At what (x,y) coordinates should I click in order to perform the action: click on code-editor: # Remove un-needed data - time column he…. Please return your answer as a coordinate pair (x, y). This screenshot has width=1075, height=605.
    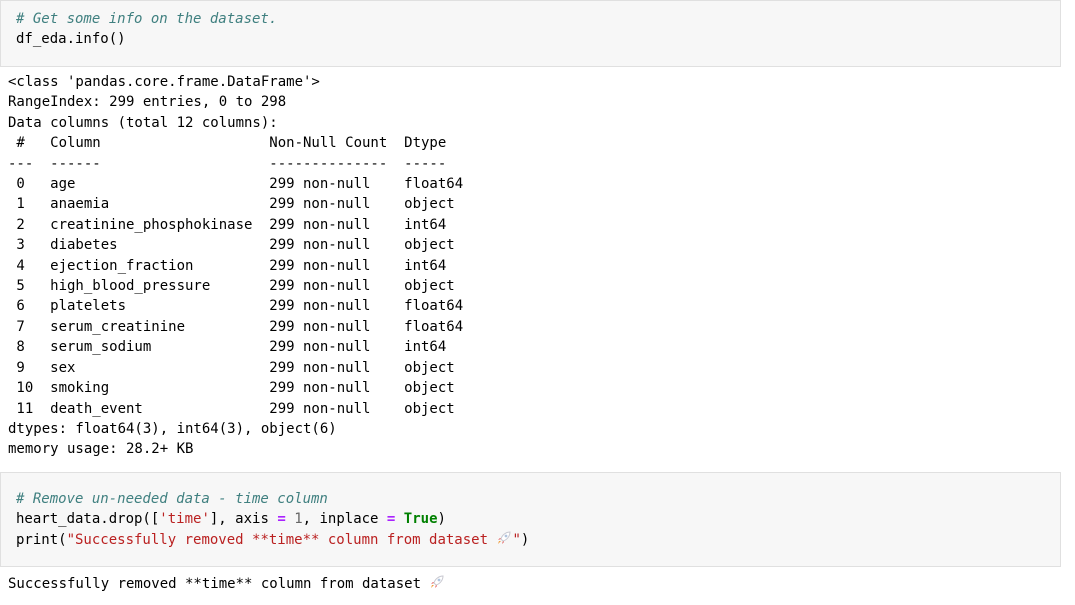
    Looking at the image, I should click on (272, 519).